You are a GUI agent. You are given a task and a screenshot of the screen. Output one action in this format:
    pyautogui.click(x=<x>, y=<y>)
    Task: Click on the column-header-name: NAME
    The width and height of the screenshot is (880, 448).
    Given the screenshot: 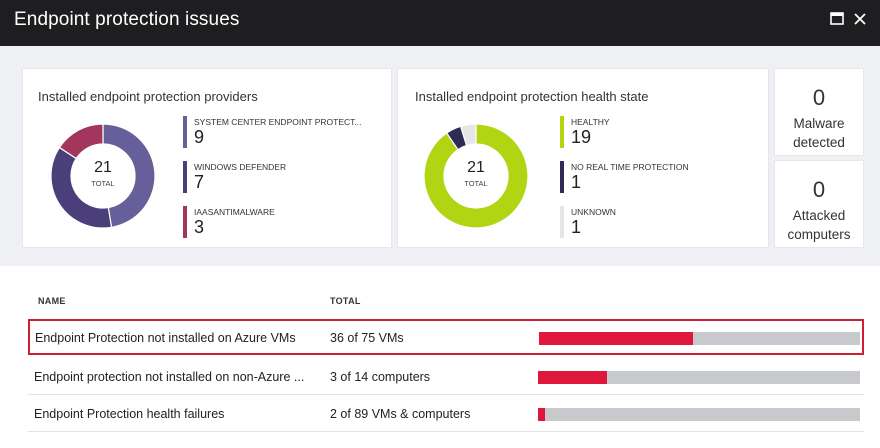 What is the action you would take?
    pyautogui.click(x=52, y=301)
    